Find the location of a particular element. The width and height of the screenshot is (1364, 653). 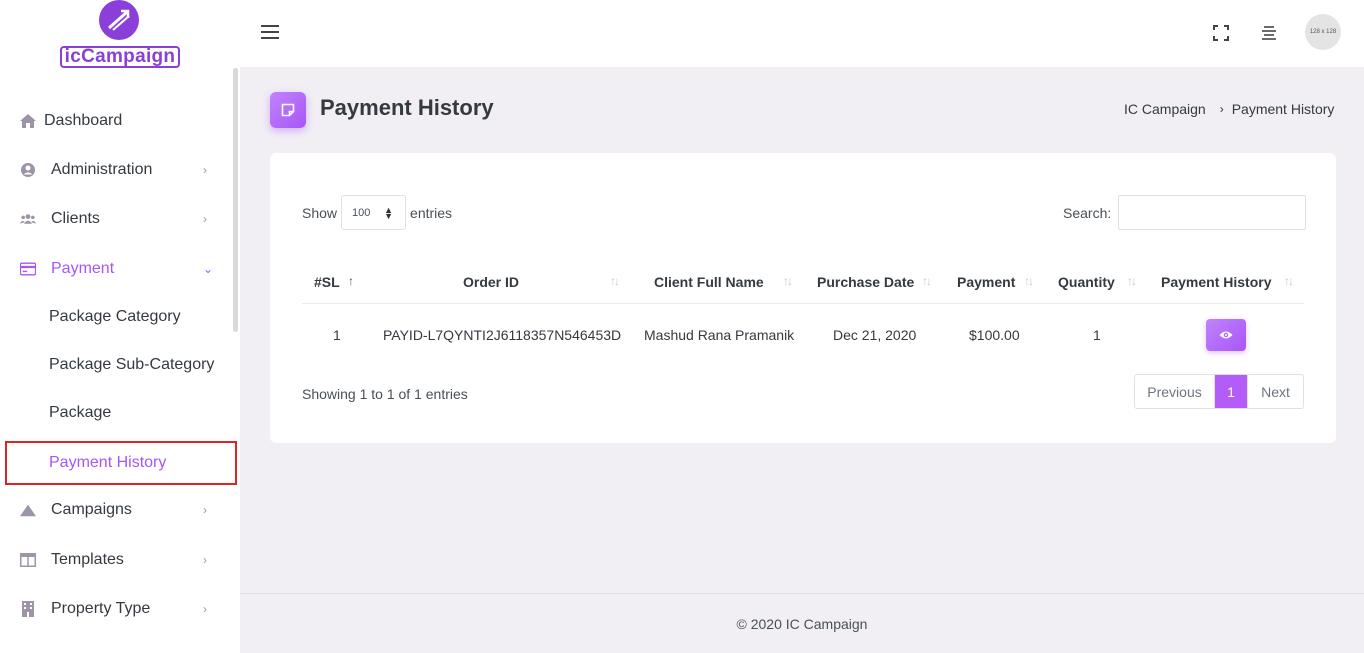

view-payment-button is located at coordinates (1226, 335).